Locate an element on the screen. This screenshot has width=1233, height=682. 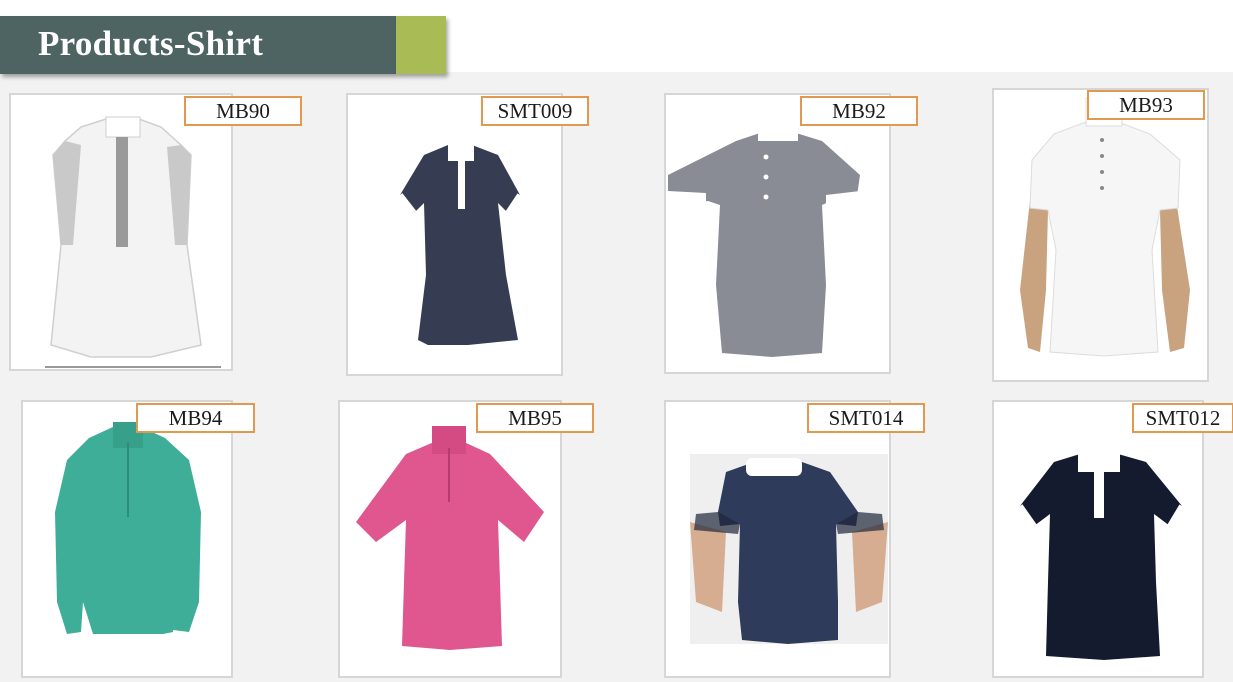
product-label: MB93 is located at coordinates (1146, 105).